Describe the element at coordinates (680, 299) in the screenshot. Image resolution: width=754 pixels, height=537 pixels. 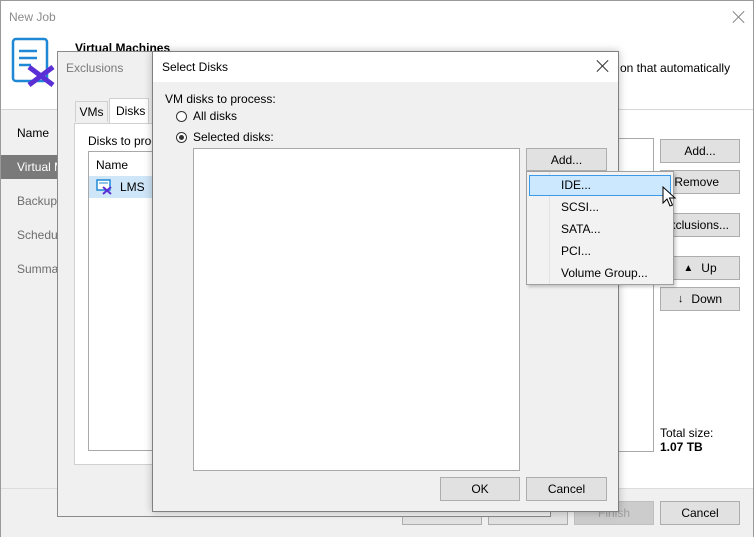
I see `arrow-down-icon: ↓` at that location.